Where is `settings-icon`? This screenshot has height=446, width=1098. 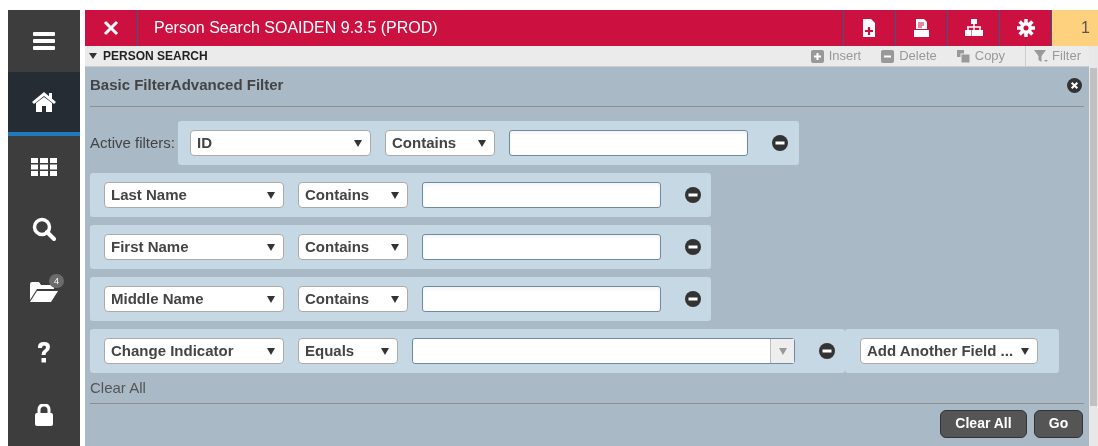
settings-icon is located at coordinates (1025, 28).